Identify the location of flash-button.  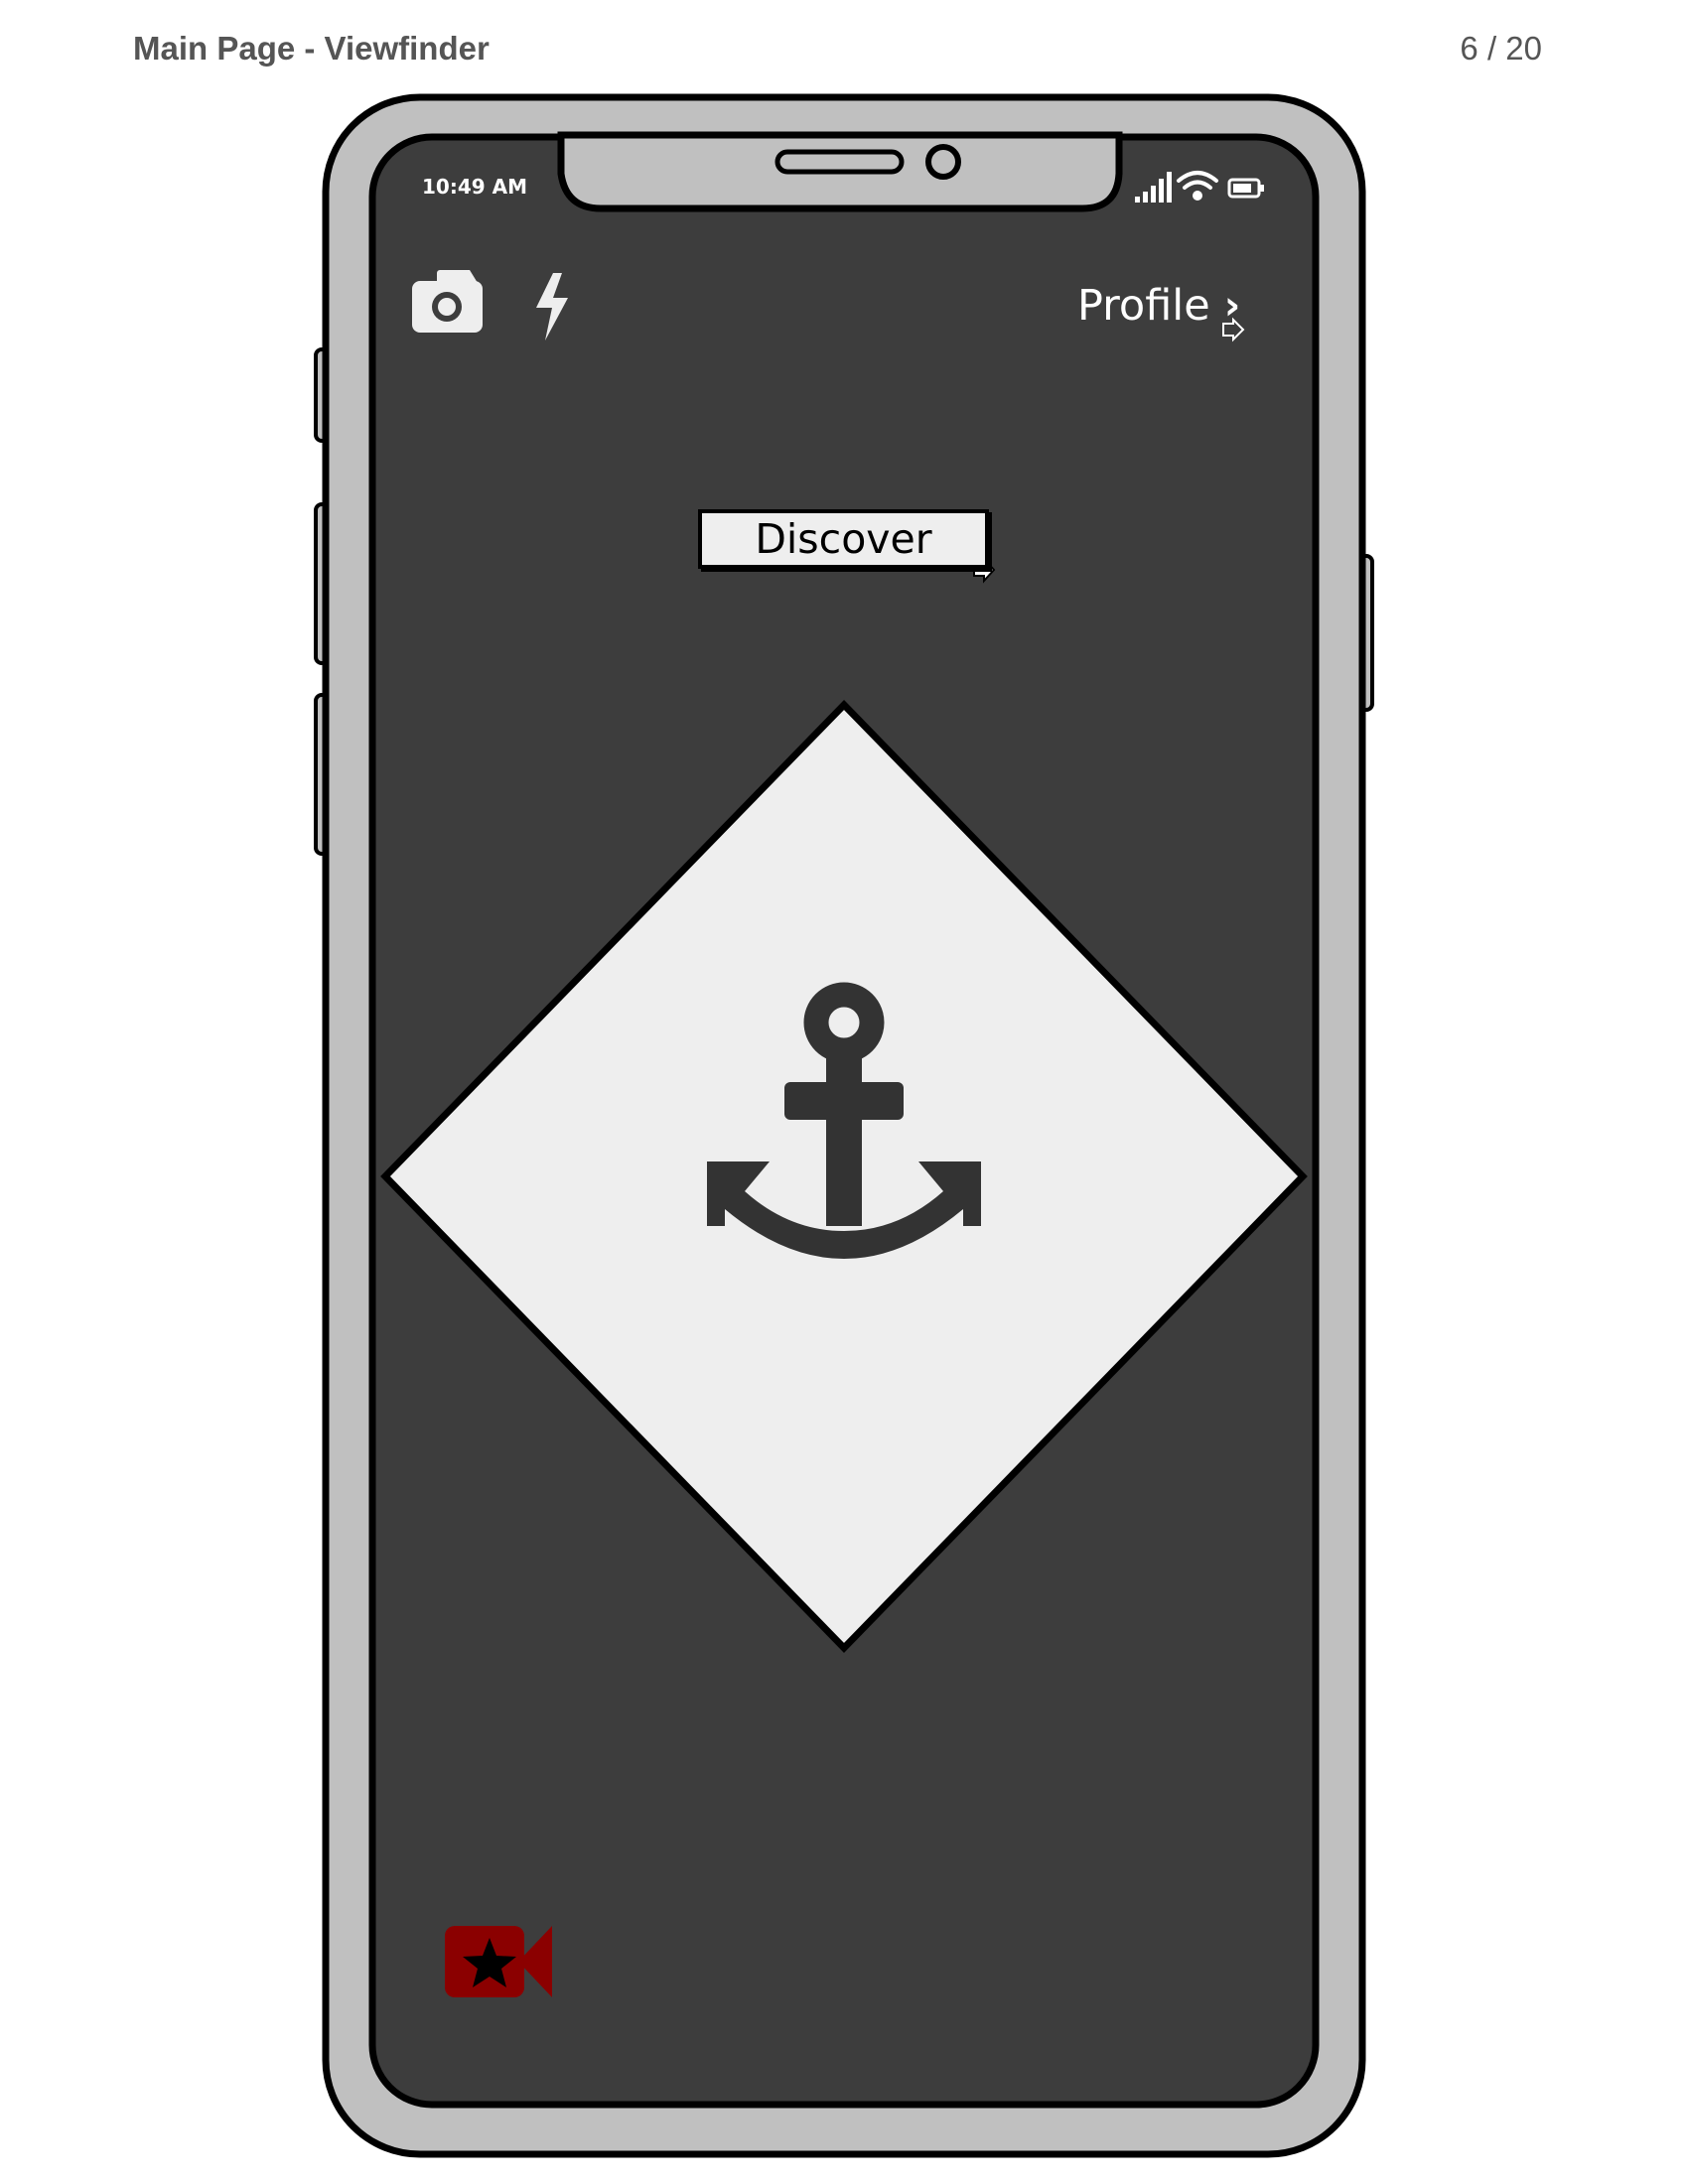
(552, 305).